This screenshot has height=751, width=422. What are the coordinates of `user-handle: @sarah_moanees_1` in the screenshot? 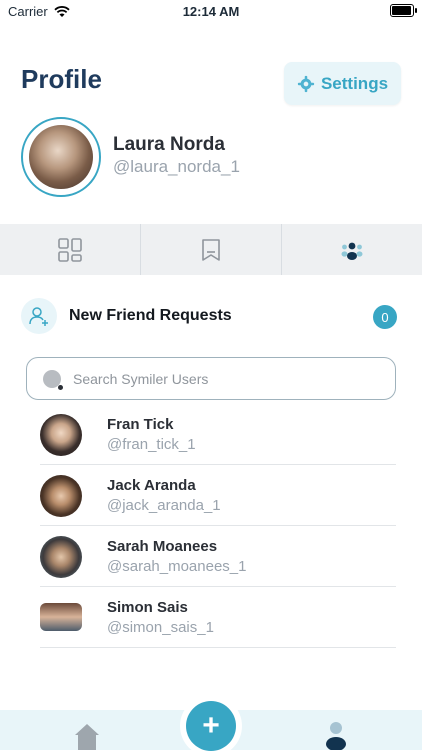 It's located at (177, 566).